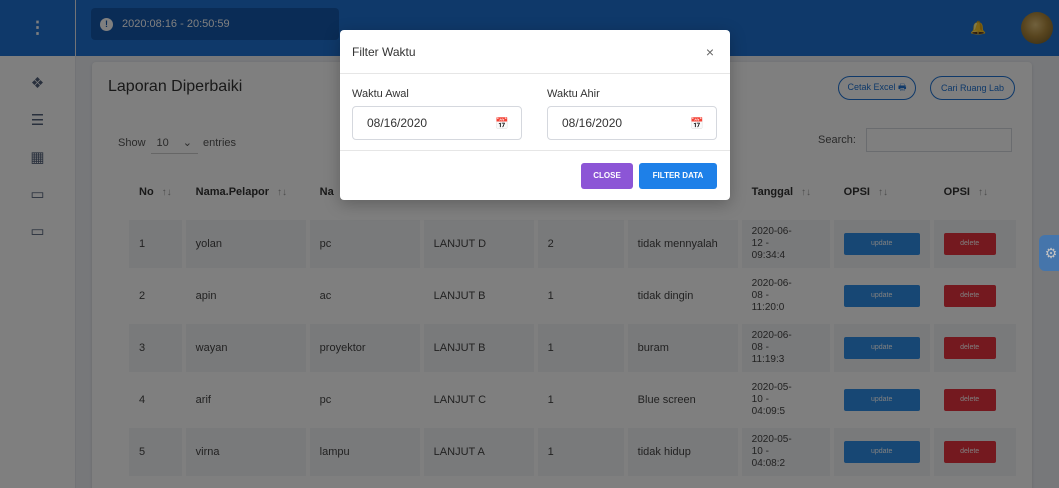  What do you see at coordinates (632, 123) in the screenshot?
I see `end-date-input: 08/16/2020 📅` at bounding box center [632, 123].